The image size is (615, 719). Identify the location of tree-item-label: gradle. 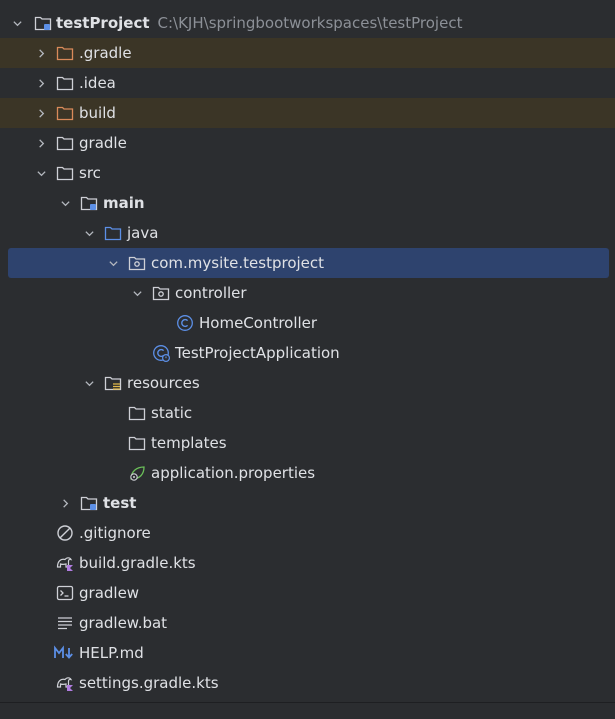
(103, 143).